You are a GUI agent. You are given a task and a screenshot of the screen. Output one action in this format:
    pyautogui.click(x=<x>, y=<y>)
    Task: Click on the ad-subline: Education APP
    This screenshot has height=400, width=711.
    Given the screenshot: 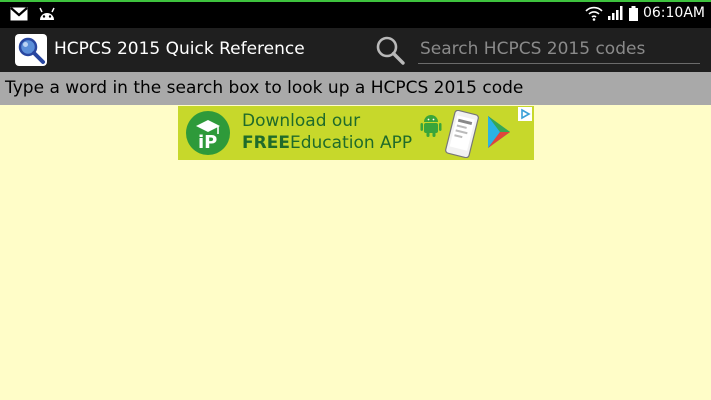 What is the action you would take?
    pyautogui.click(x=351, y=143)
    